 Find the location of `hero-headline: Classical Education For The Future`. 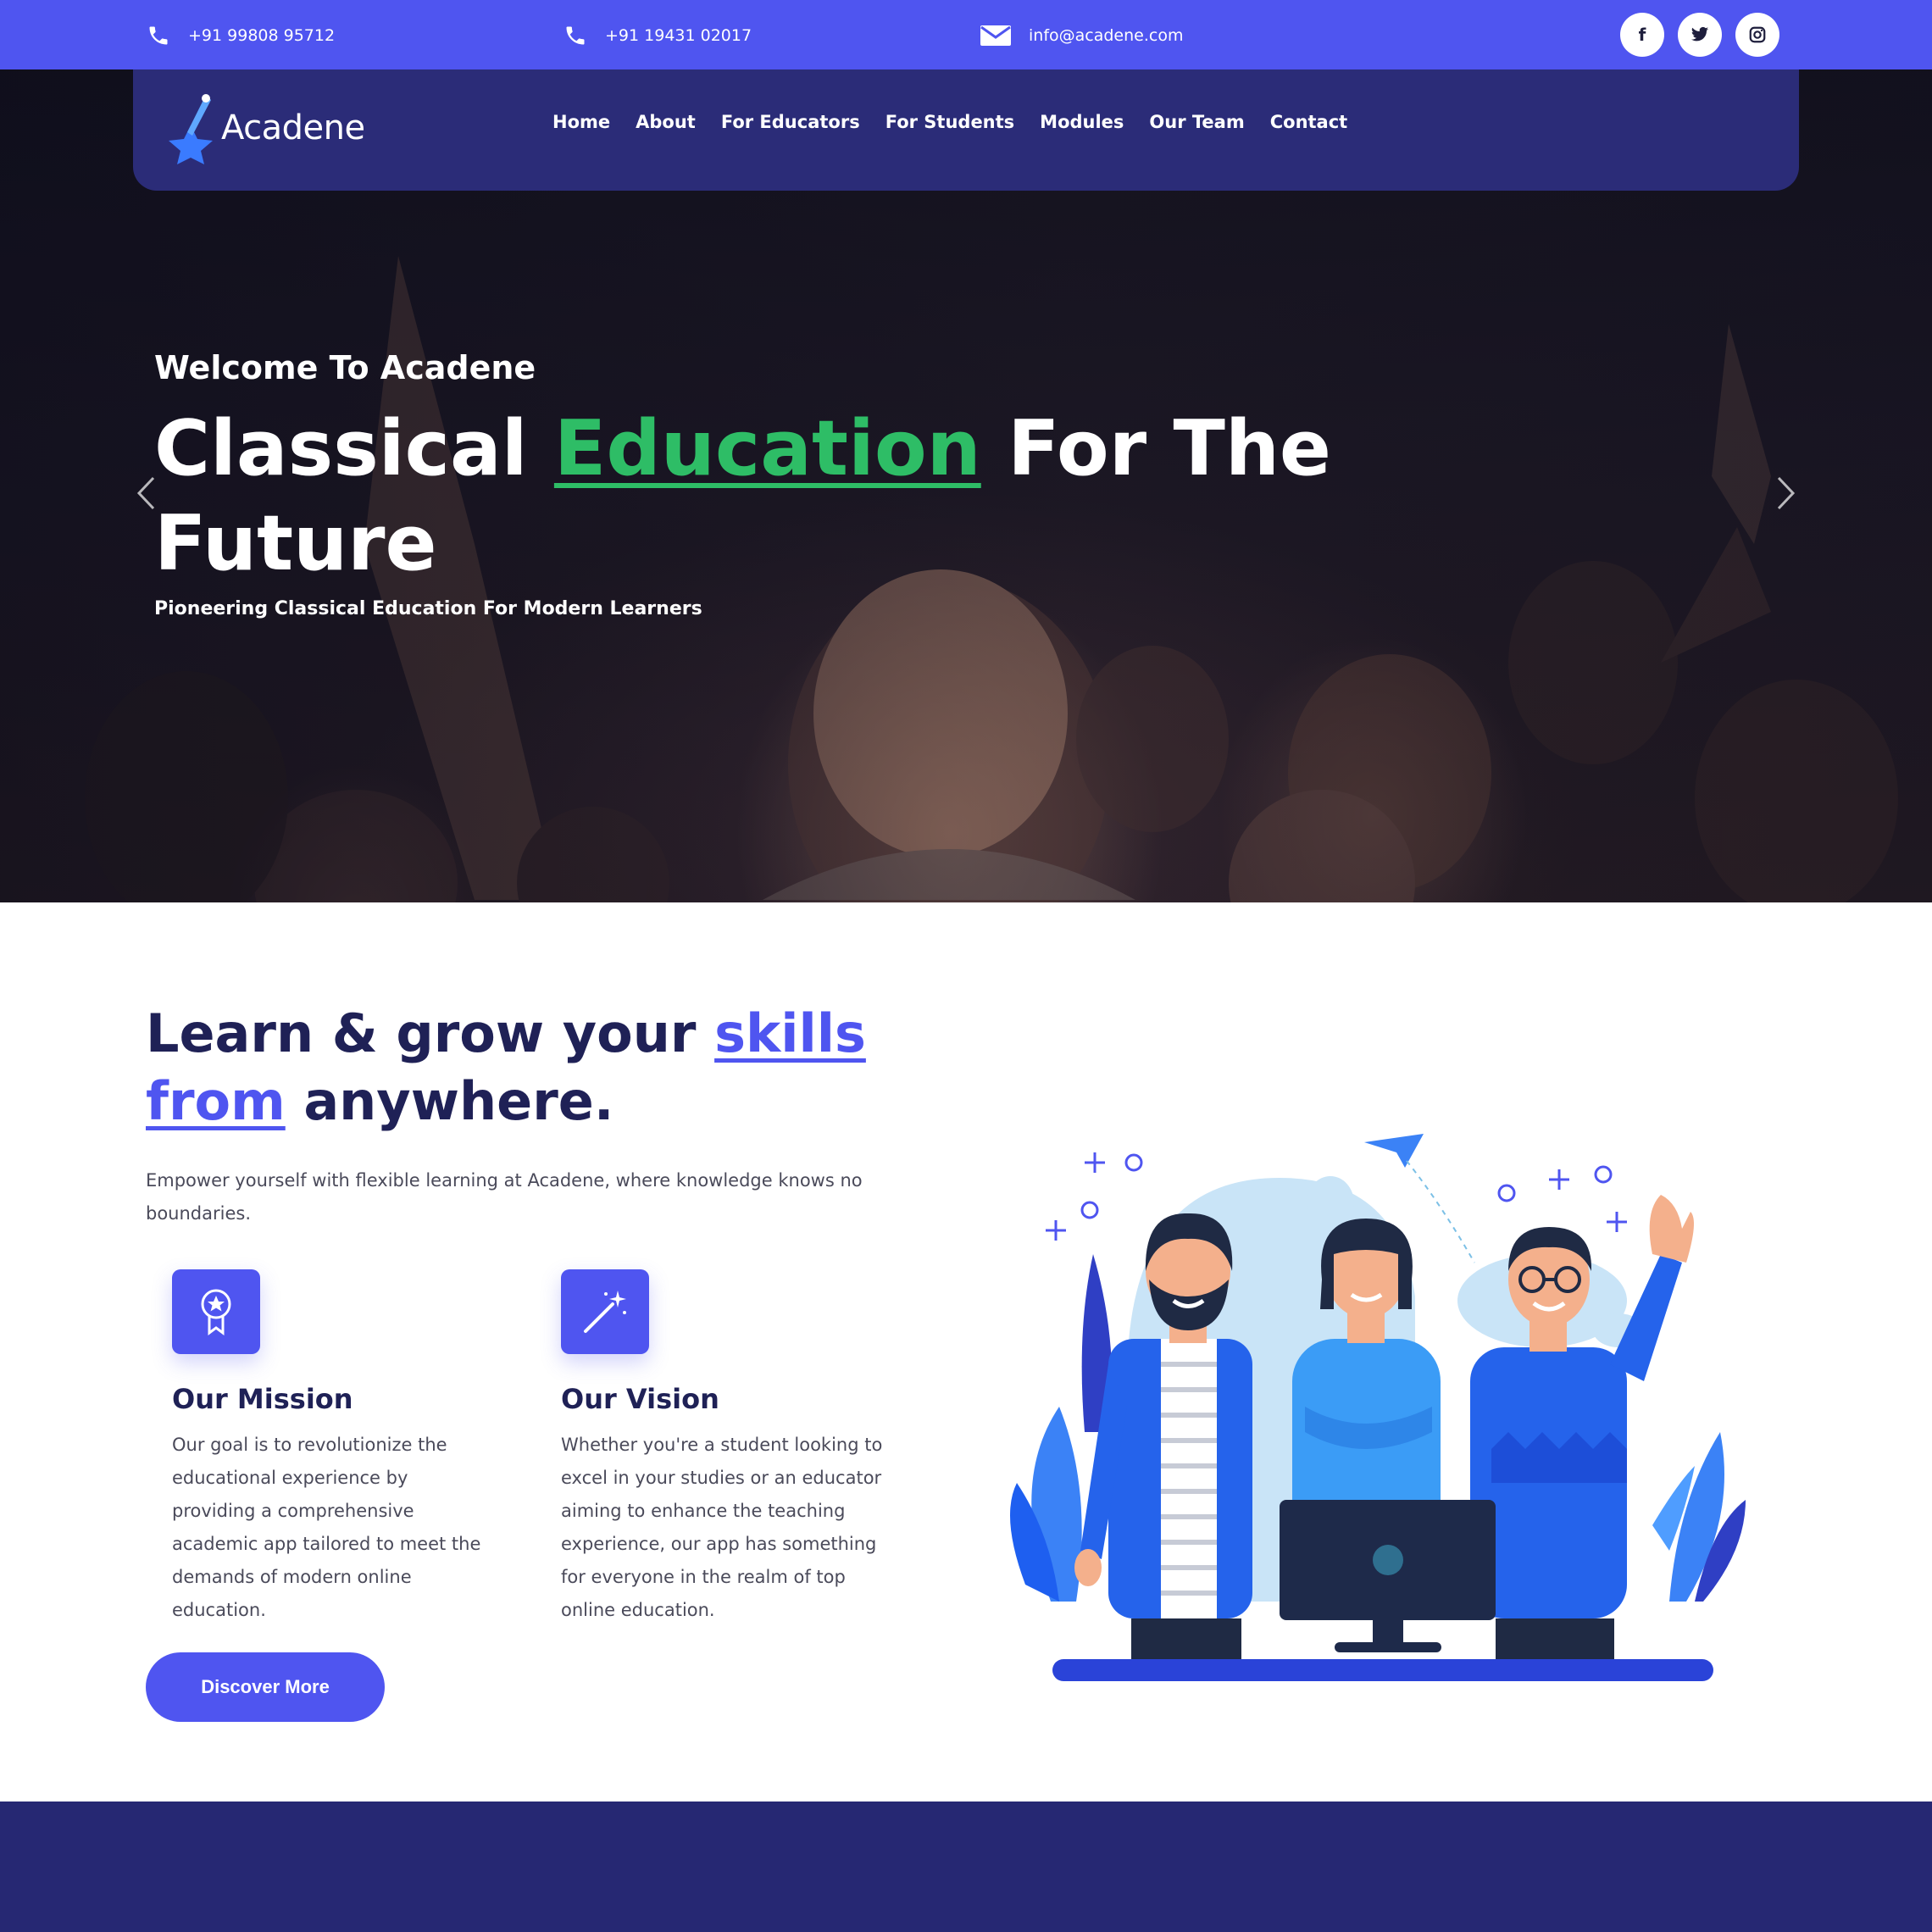

hero-headline: Classical Education For The Future is located at coordinates (747, 496).